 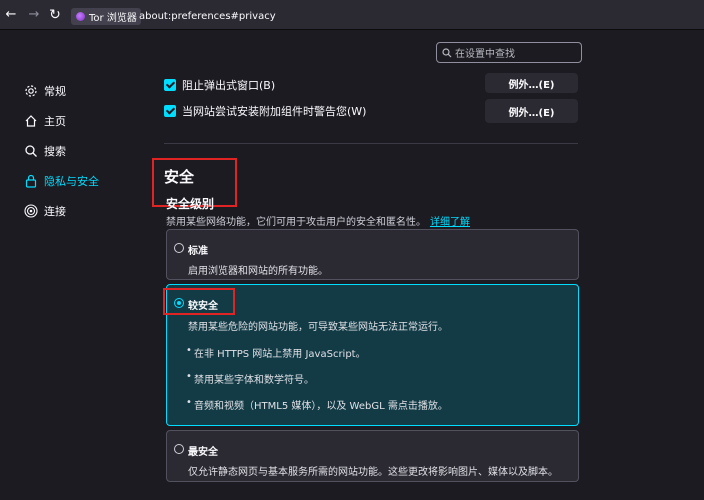 What do you see at coordinates (55, 151) in the screenshot?
I see `sidebar-item-label: 搜索` at bounding box center [55, 151].